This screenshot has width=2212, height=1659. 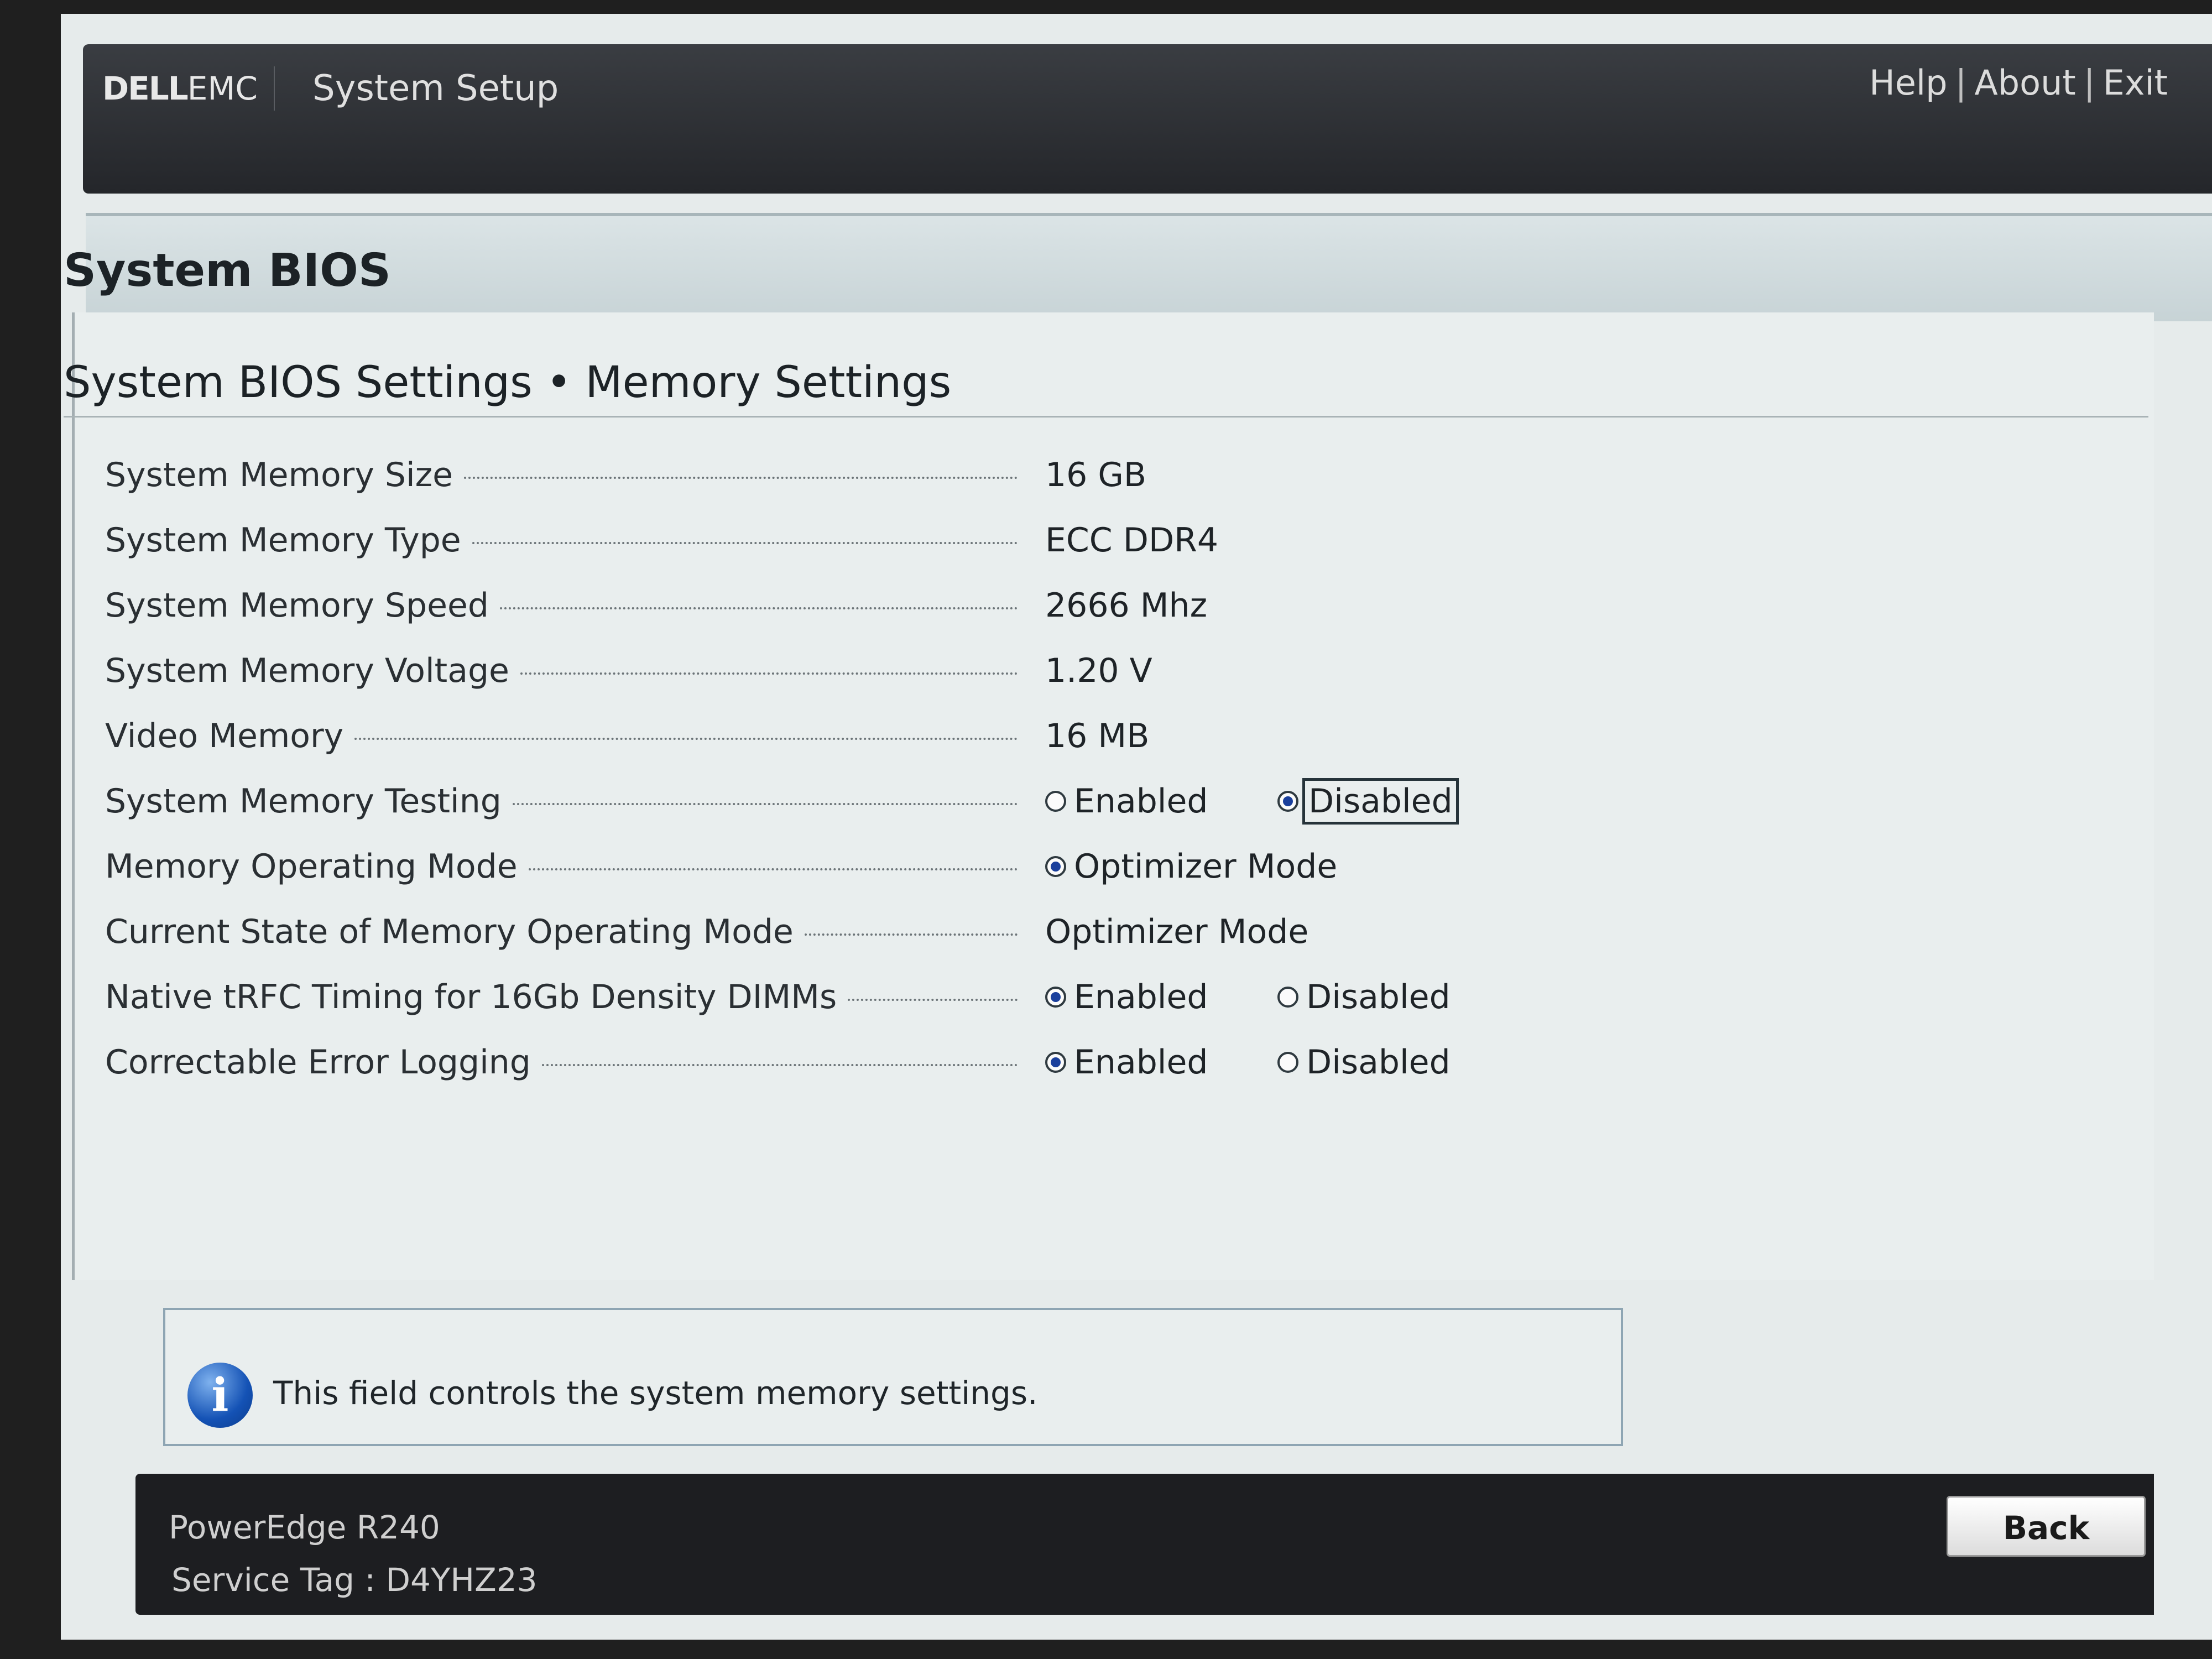 What do you see at coordinates (2136, 83) in the screenshot?
I see `exit-link: Exit` at bounding box center [2136, 83].